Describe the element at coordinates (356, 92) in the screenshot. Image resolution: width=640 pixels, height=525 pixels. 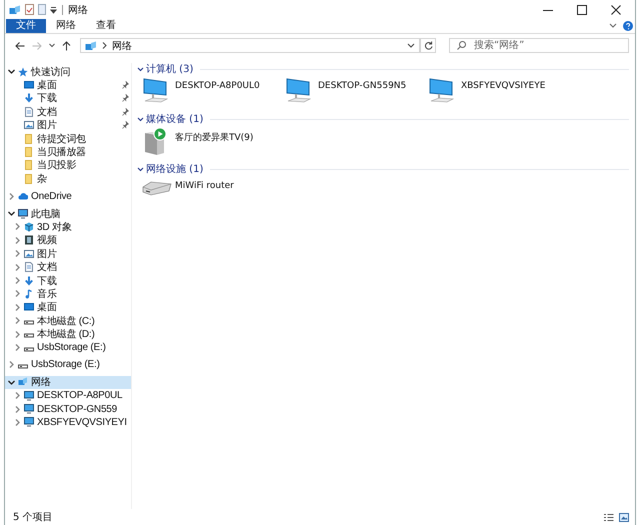
I see `network-item: DESKTOP-GN559N5` at that location.